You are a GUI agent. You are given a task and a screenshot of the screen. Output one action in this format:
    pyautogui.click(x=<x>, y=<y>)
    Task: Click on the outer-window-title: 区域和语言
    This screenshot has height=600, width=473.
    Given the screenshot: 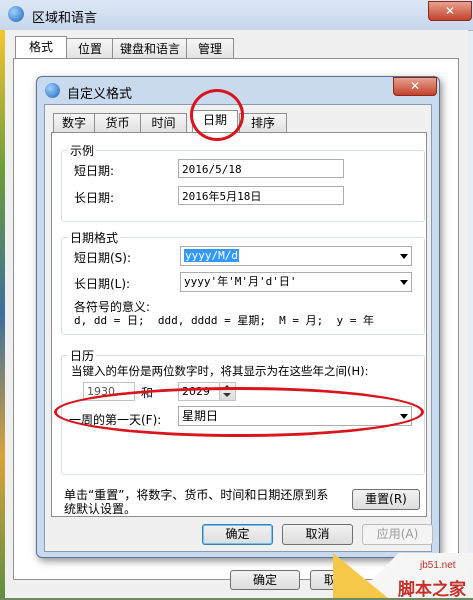 What is the action you would take?
    pyautogui.click(x=65, y=18)
    